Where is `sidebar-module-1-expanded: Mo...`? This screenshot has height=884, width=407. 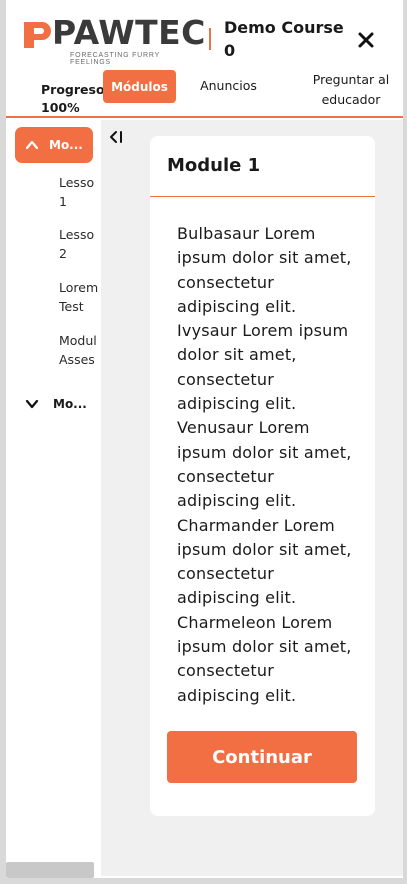
sidebar-module-1-expanded: Mo... is located at coordinates (54, 145).